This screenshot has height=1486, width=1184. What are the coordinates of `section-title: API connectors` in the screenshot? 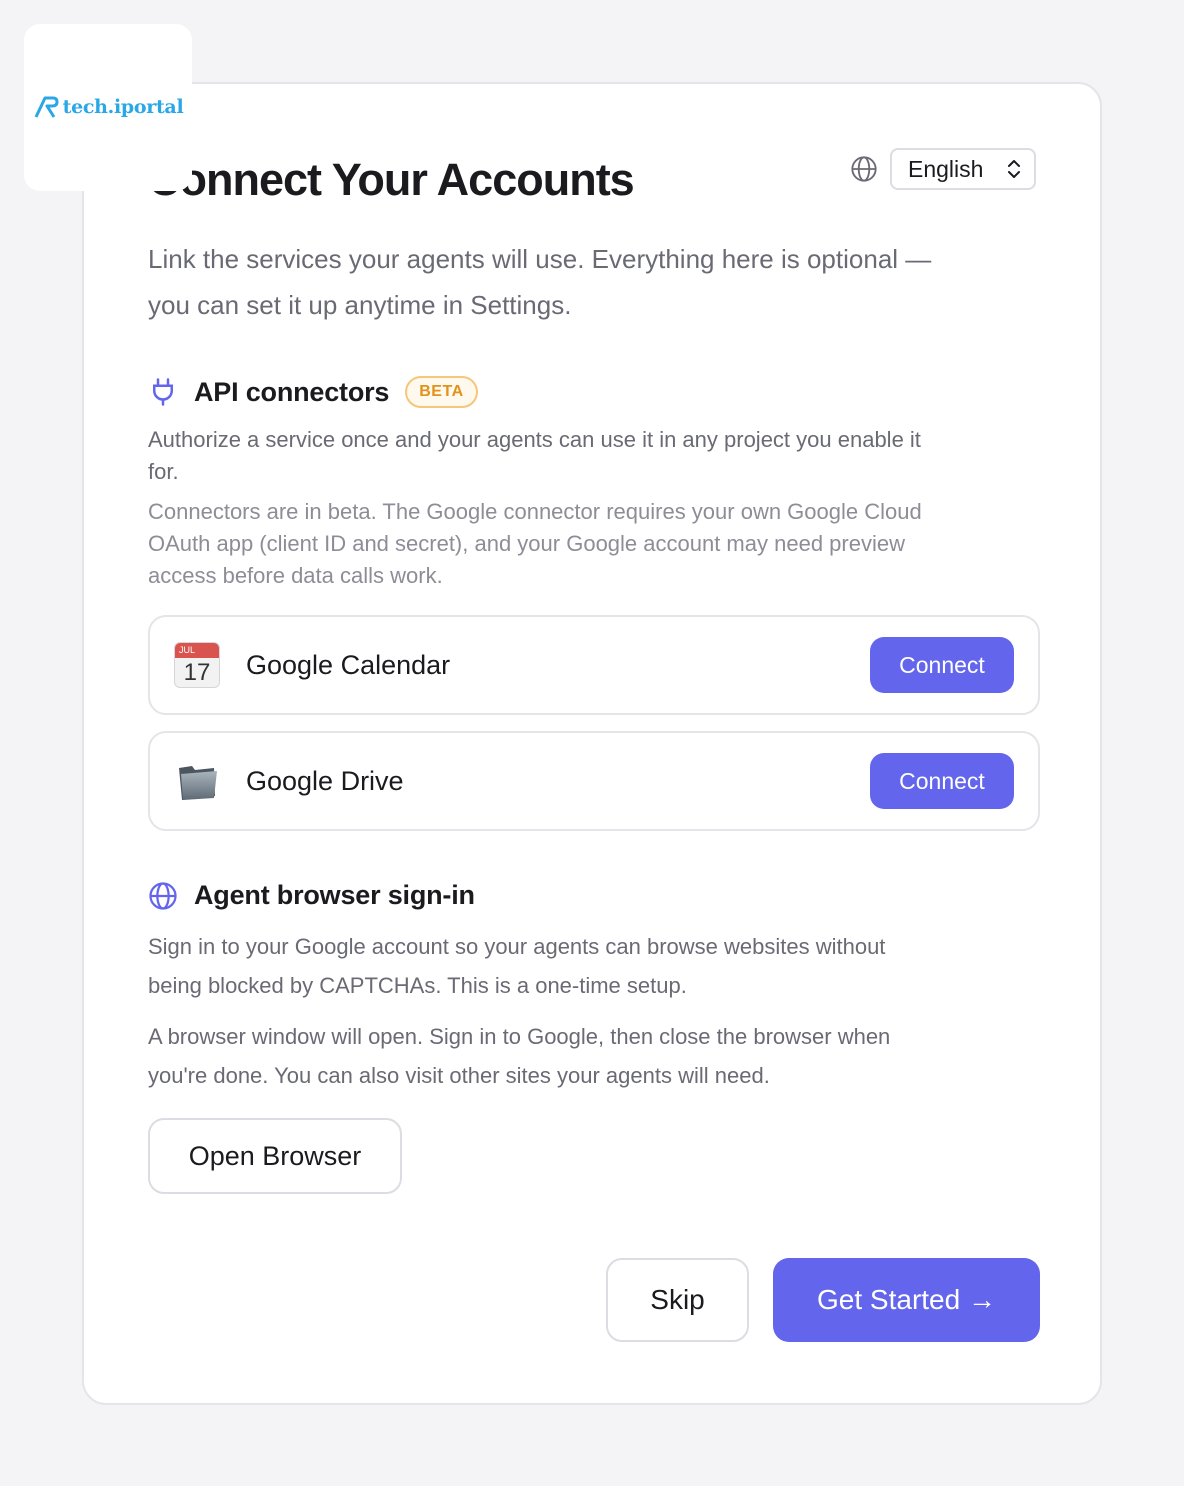 It's located at (292, 391).